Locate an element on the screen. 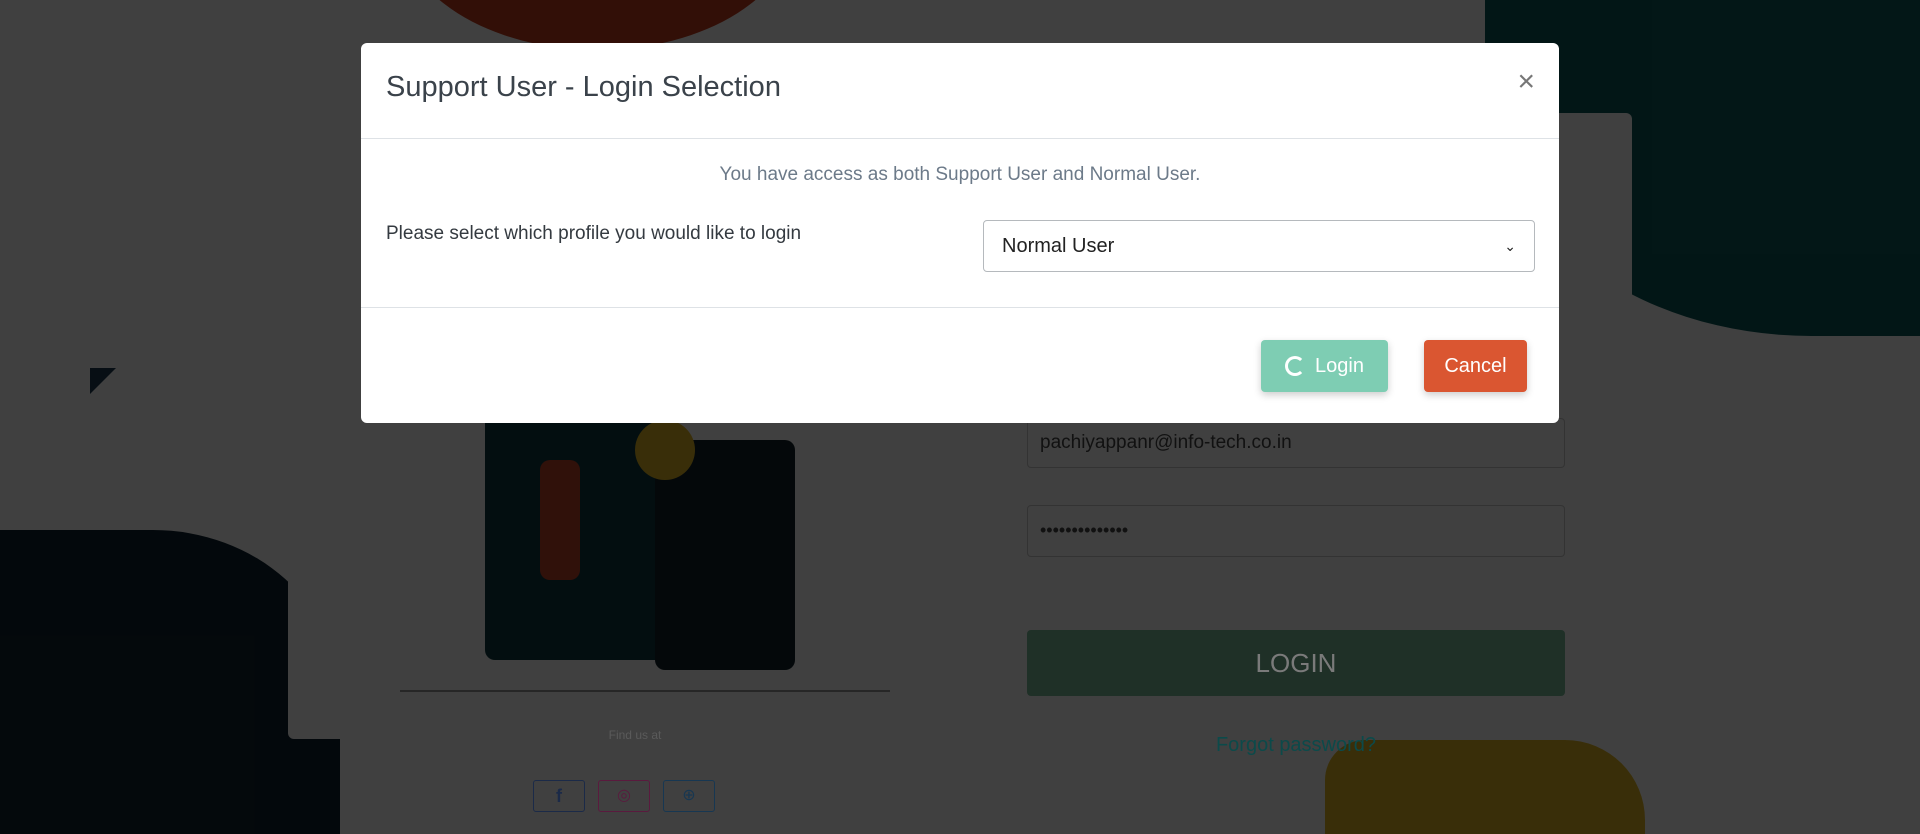 The width and height of the screenshot is (1920, 834). modal-header: Support User - Login Selection × is located at coordinates (960, 91).